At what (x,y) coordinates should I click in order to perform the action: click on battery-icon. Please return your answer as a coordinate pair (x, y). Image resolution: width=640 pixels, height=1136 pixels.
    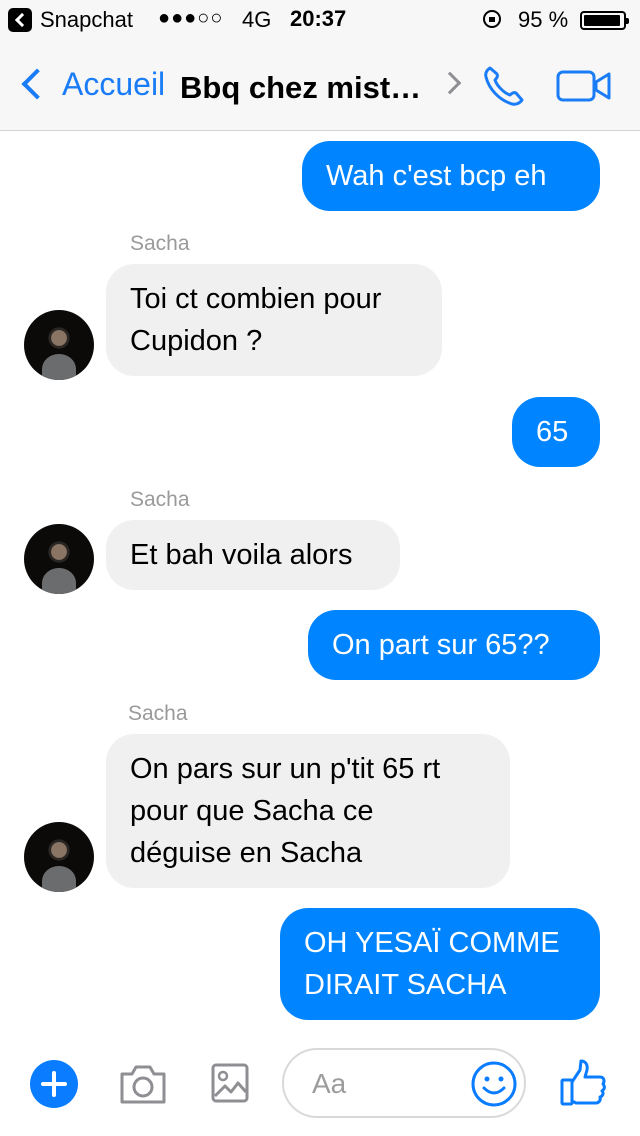
    Looking at the image, I should click on (604, 20).